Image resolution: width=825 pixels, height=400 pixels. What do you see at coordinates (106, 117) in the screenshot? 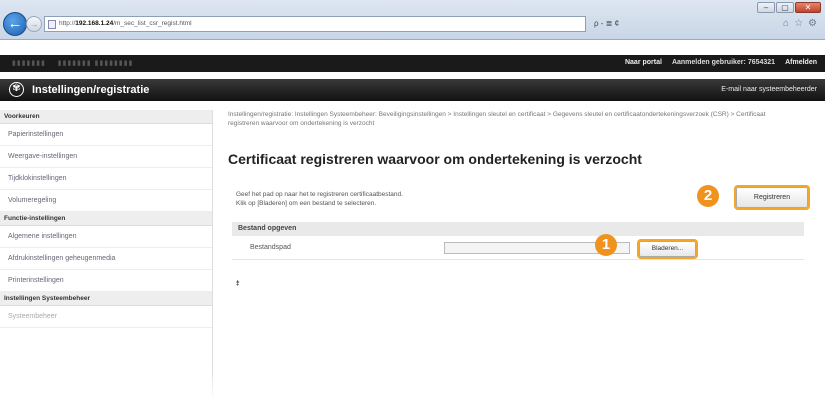
I see `sidebar-heading-preferences: Voorkeuren` at bounding box center [106, 117].